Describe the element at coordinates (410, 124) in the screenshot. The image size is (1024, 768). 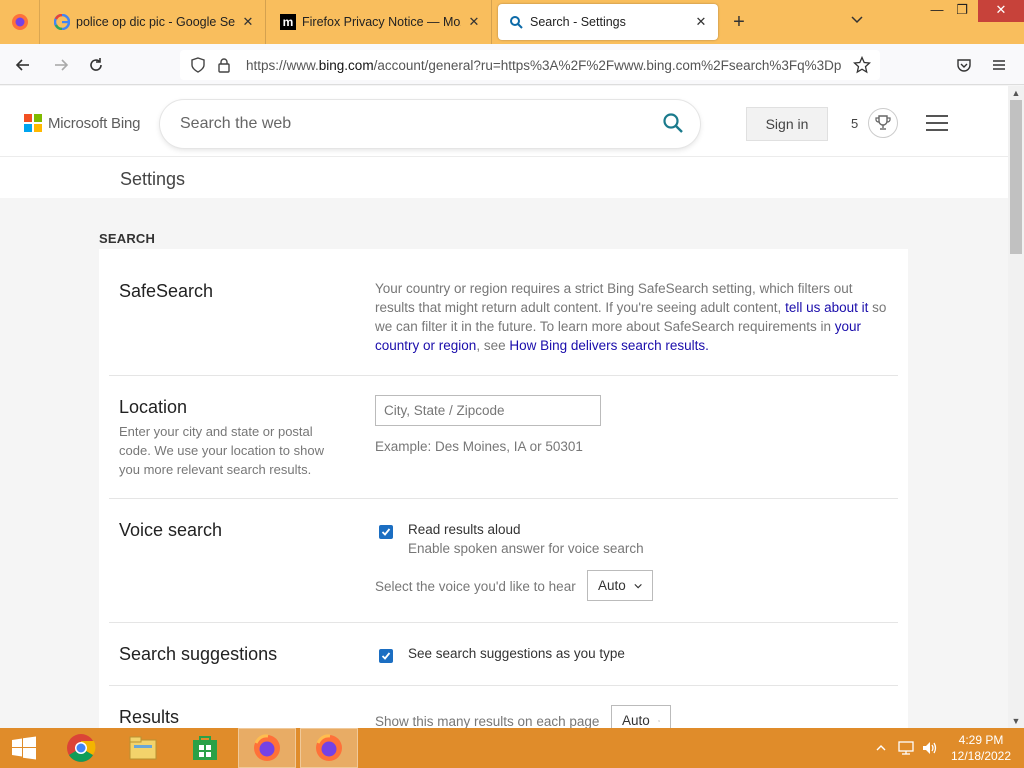
I see `search-input` at that location.